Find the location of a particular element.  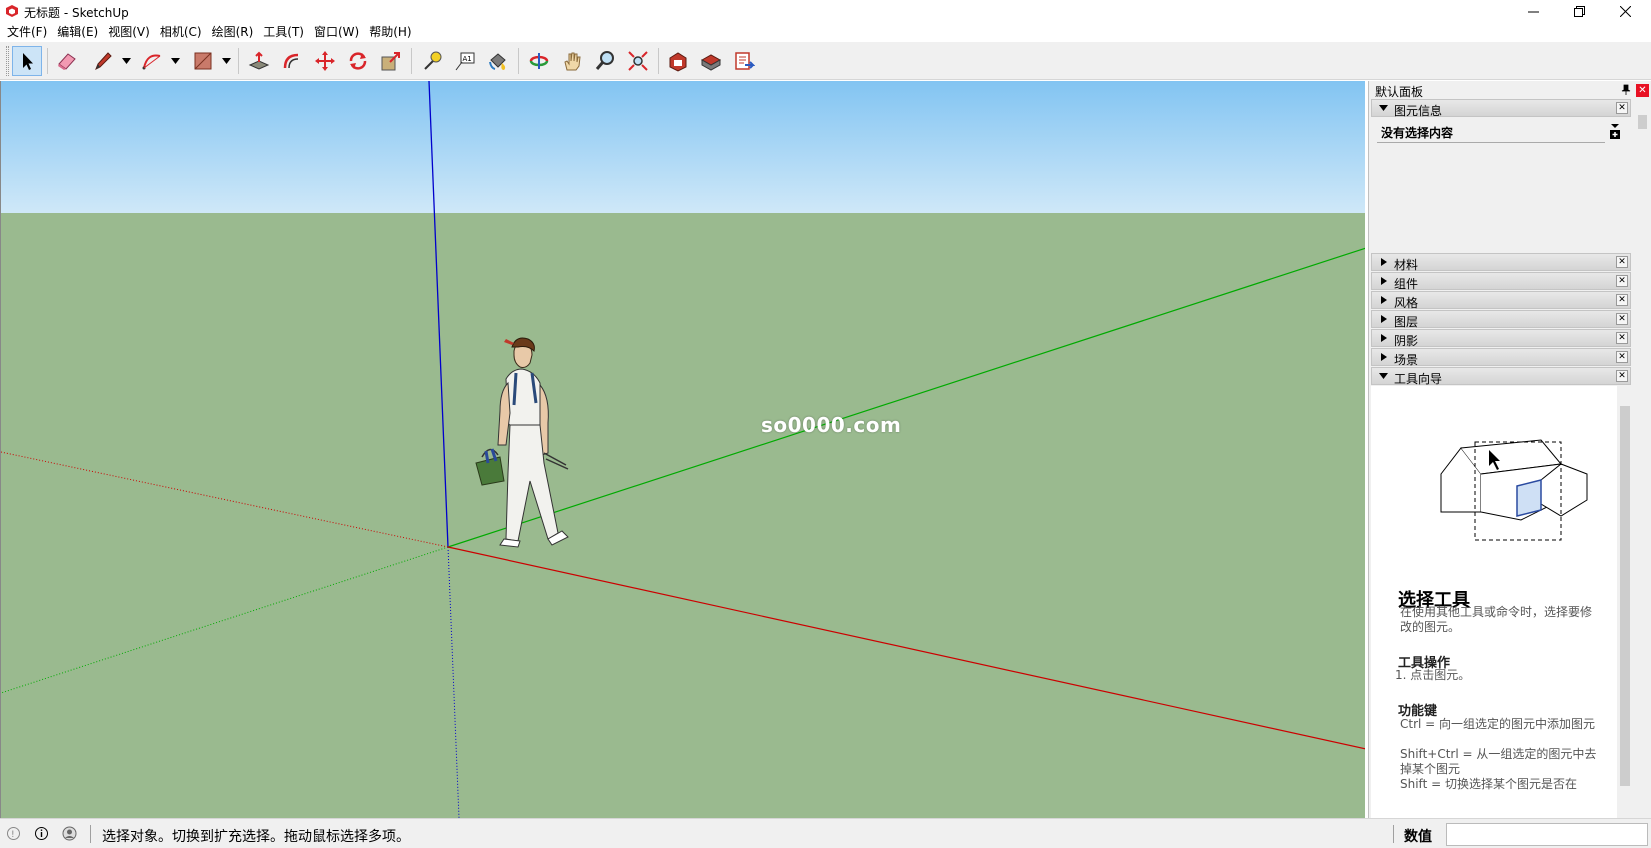

panel-materials: 材料 ✕ is located at coordinates (1501, 262).